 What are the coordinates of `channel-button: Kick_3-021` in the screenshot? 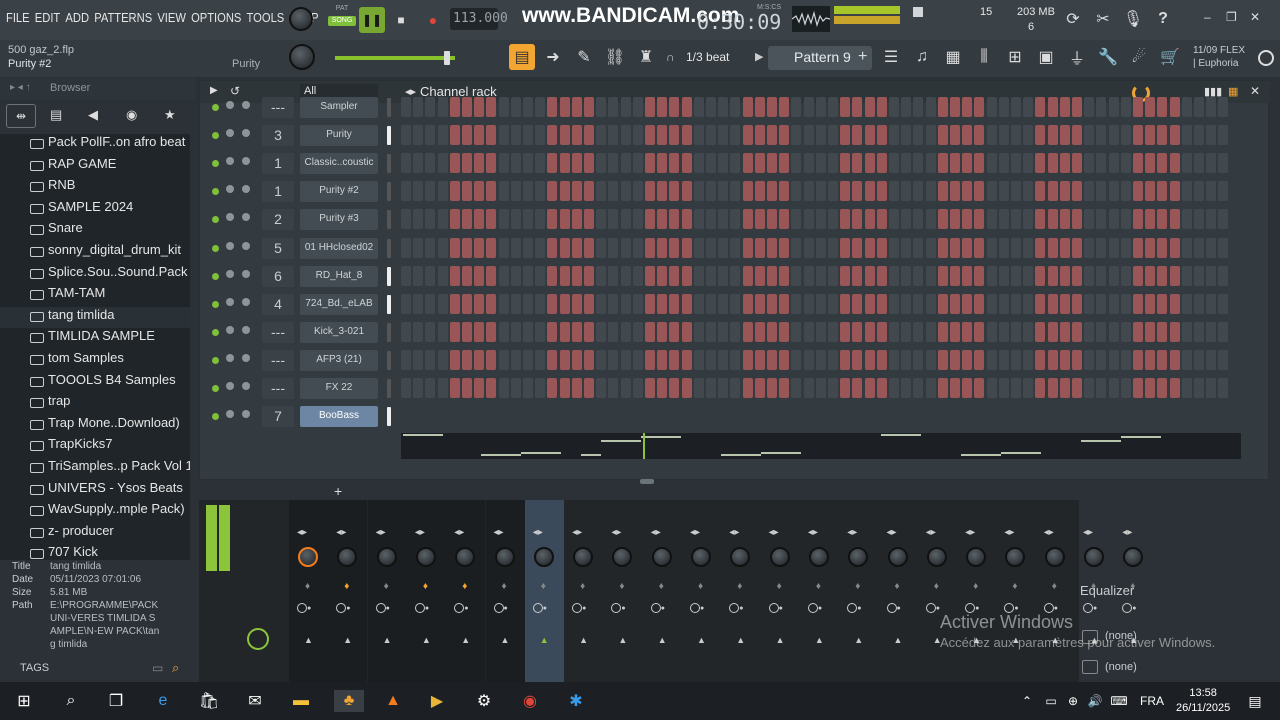 It's located at (339, 332).